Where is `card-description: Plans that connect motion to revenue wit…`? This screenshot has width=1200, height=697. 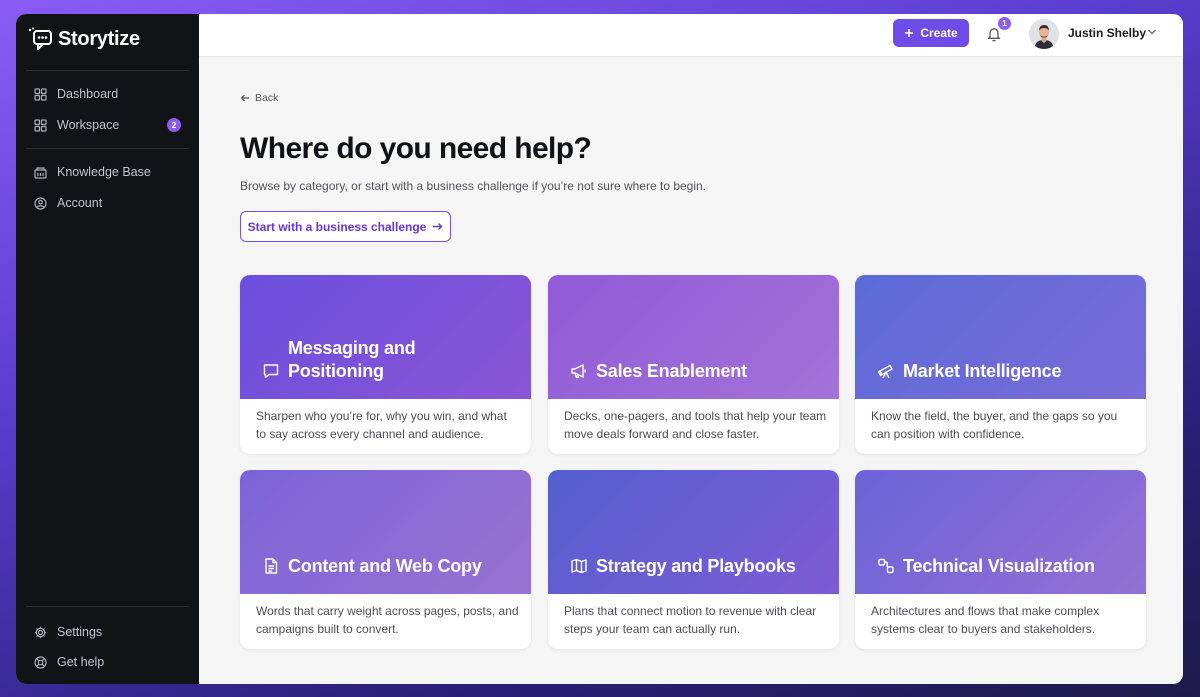 card-description: Plans that connect motion to revenue wit… is located at coordinates (690, 620).